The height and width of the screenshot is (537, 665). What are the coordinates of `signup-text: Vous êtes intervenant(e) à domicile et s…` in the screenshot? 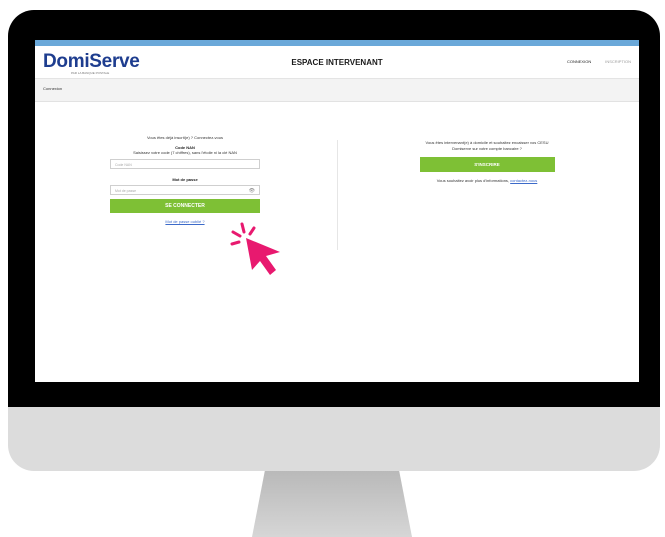 It's located at (487, 145).